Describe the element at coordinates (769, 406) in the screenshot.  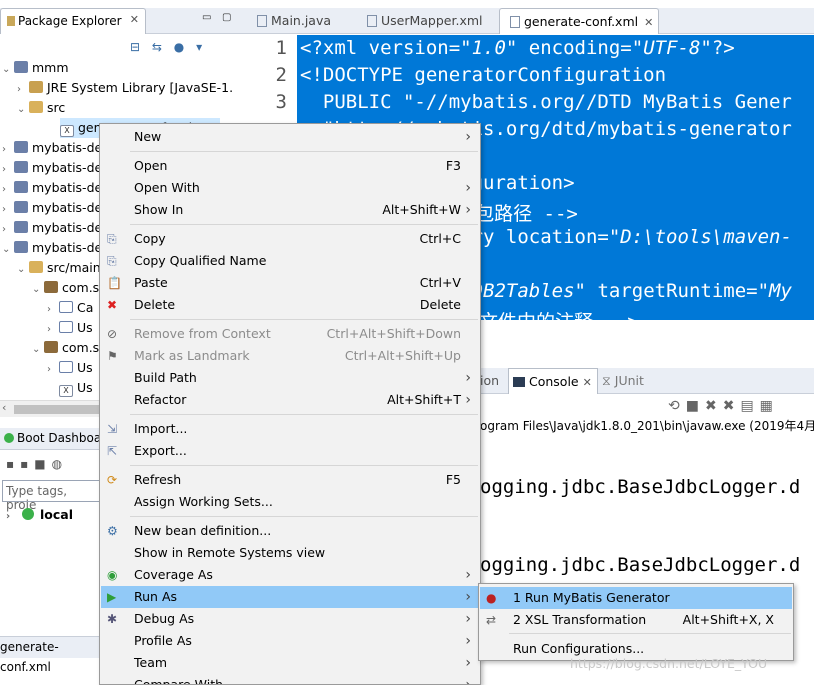
I see `scroll-lock-icon: ▦` at that location.